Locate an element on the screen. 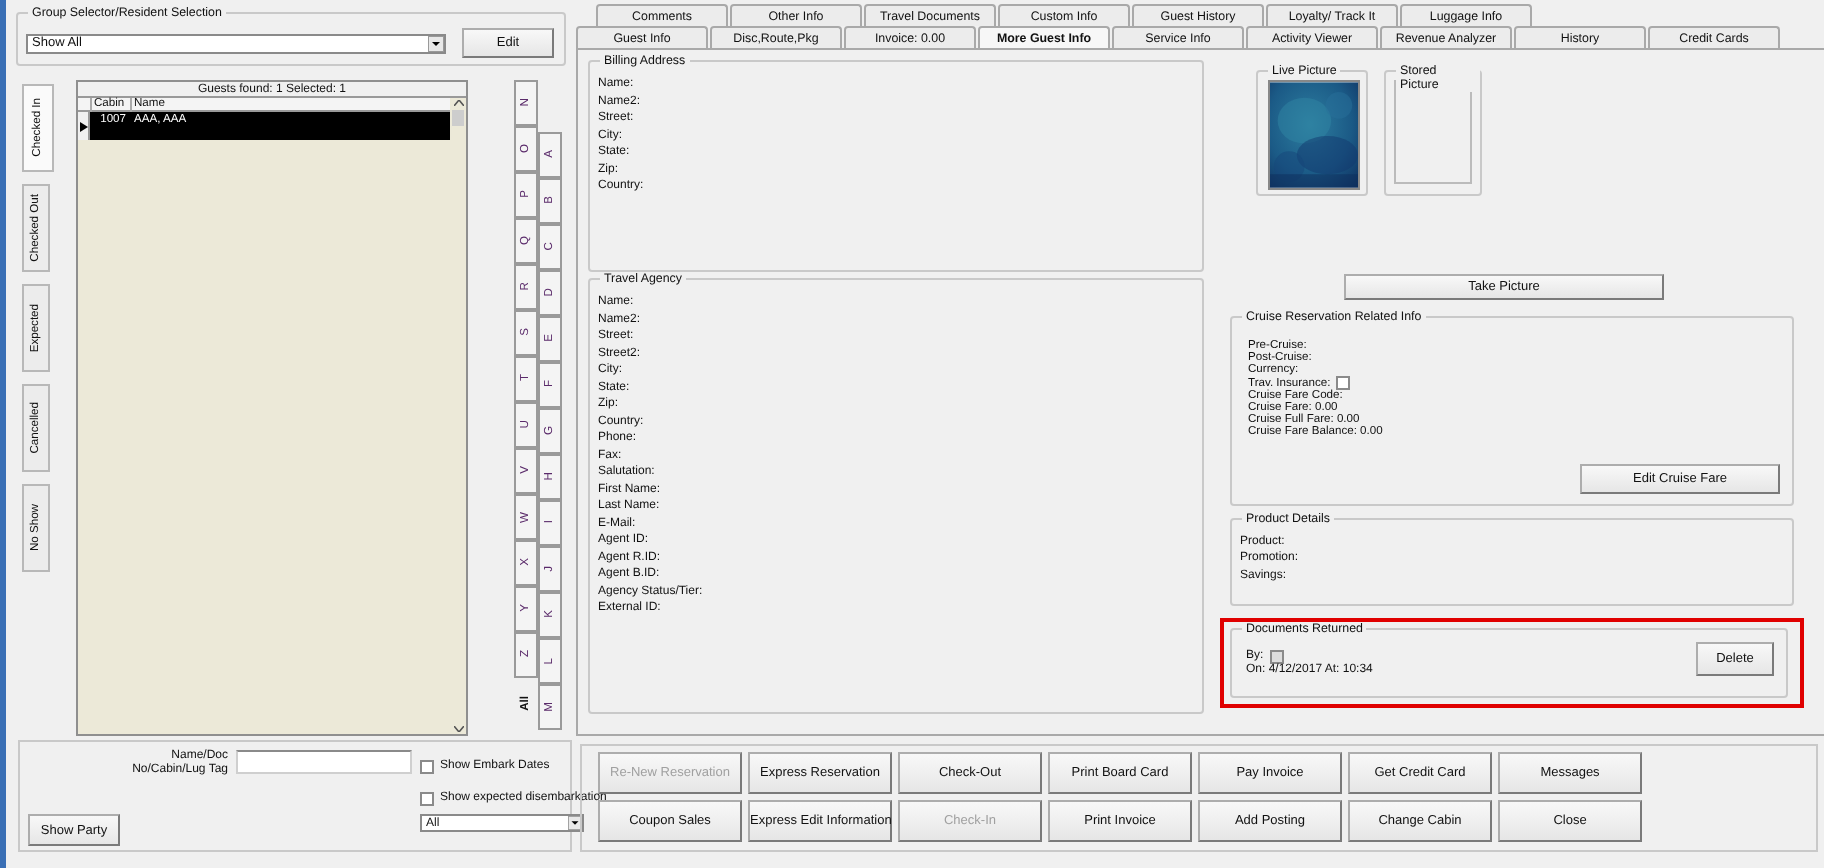  scroll-up-icon is located at coordinates (458, 103).